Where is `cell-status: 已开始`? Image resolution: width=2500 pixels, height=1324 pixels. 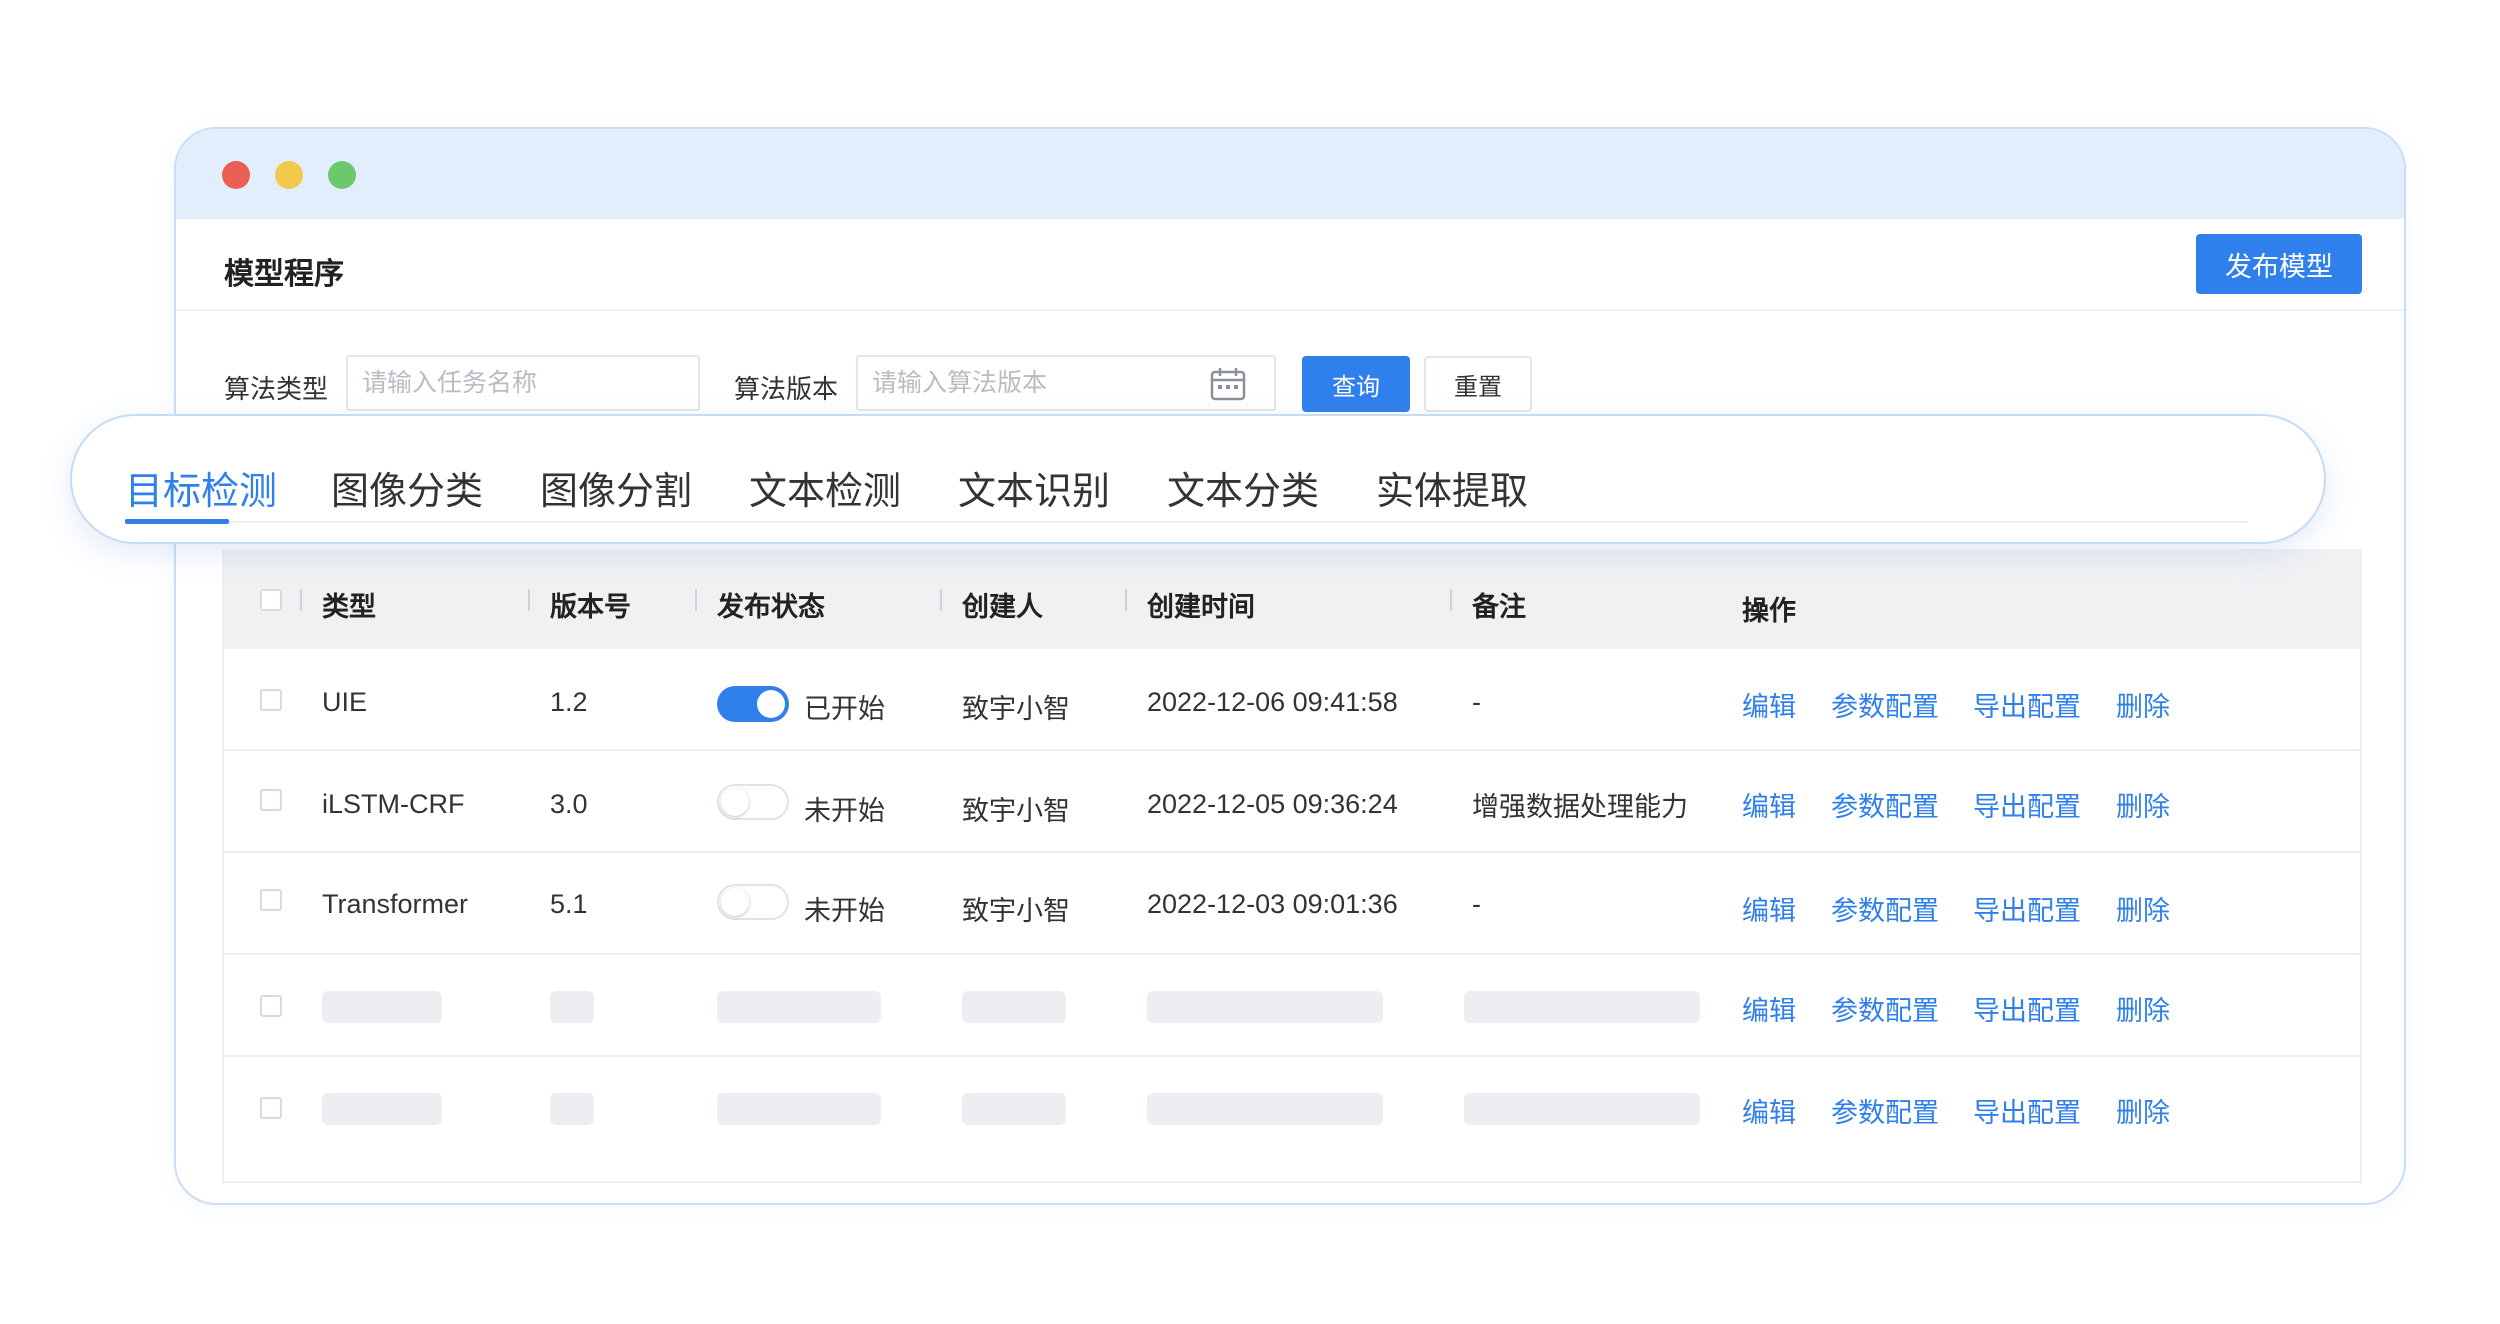
cell-status: 已开始 is located at coordinates (844, 709).